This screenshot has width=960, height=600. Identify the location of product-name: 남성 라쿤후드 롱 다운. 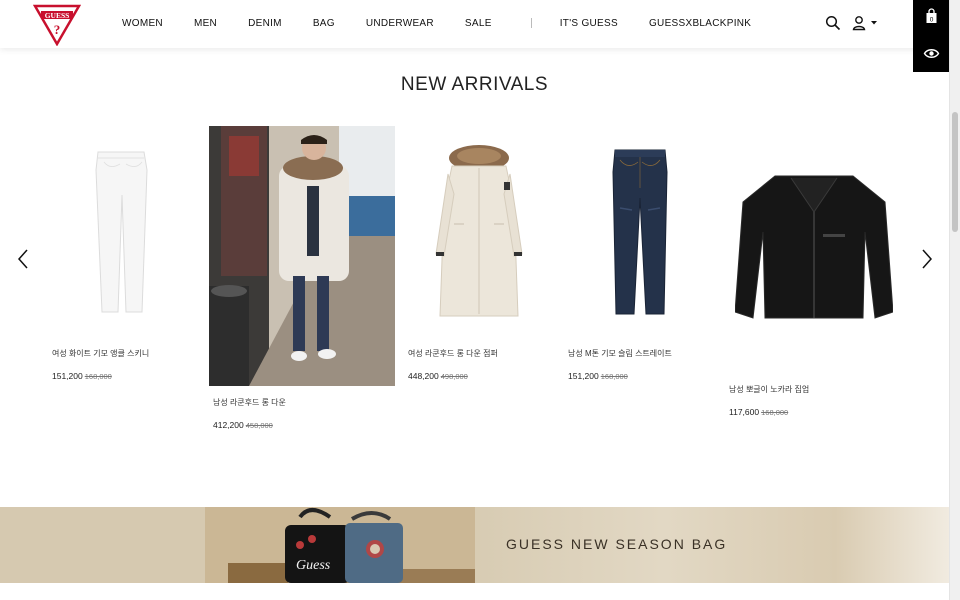
(249, 402).